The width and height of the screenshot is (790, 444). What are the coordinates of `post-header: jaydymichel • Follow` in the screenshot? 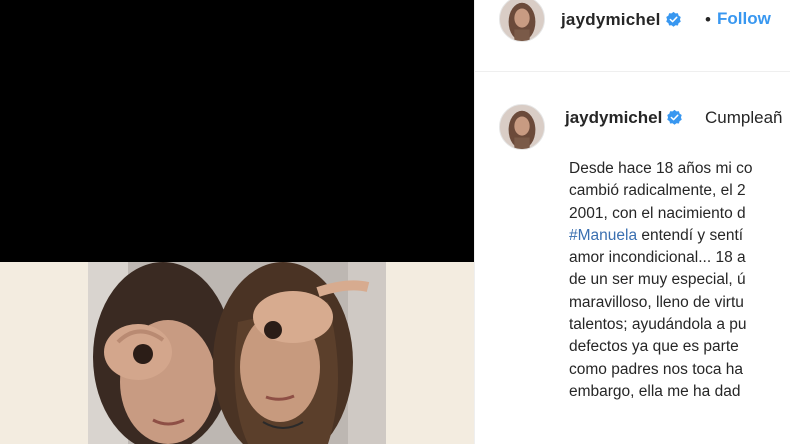 It's located at (632, 36).